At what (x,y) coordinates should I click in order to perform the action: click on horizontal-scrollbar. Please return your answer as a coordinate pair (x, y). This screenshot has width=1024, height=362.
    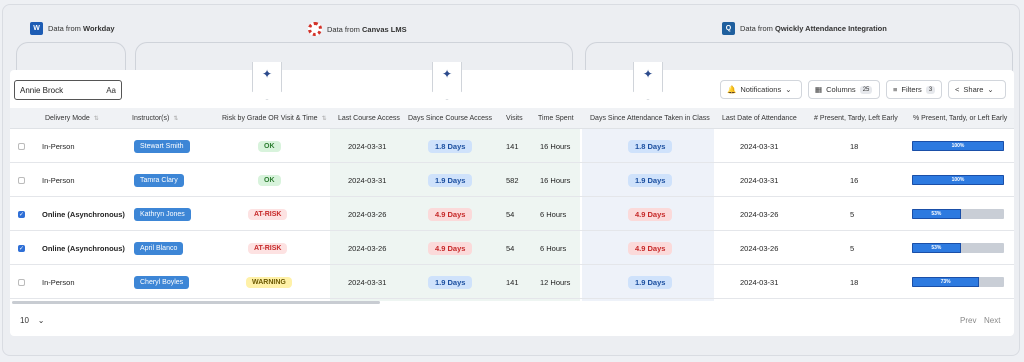
    Looking at the image, I should click on (196, 302).